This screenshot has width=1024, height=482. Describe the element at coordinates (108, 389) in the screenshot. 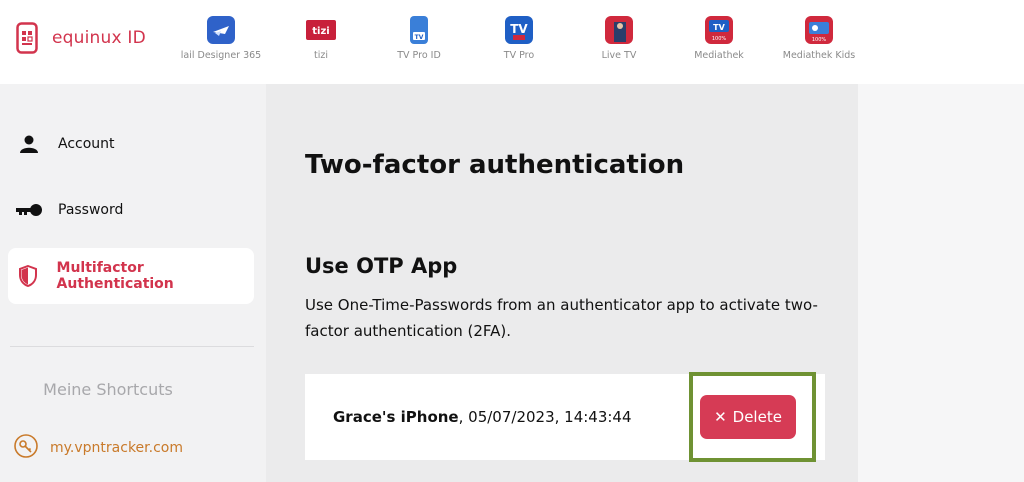

I see `shortcuts-heading: Meine Shortcuts` at that location.